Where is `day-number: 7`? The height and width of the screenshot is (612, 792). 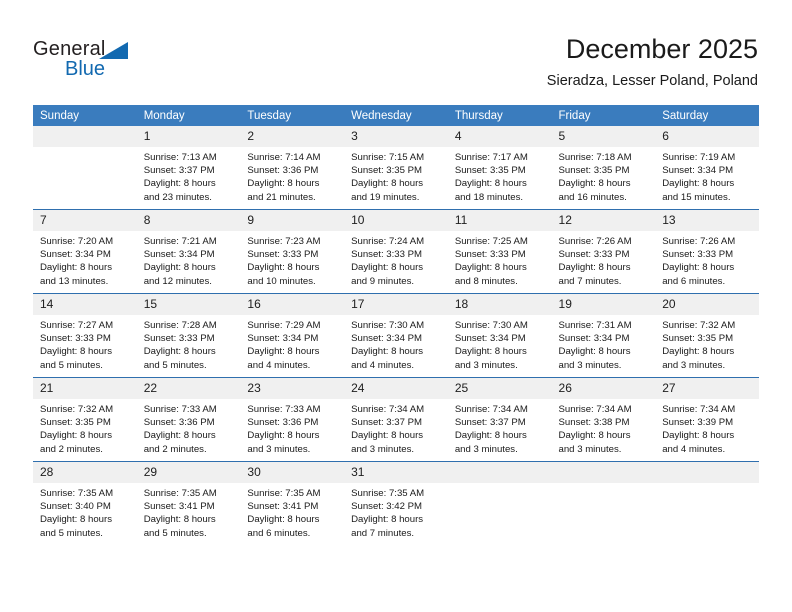
day-number: 7 is located at coordinates (85, 220).